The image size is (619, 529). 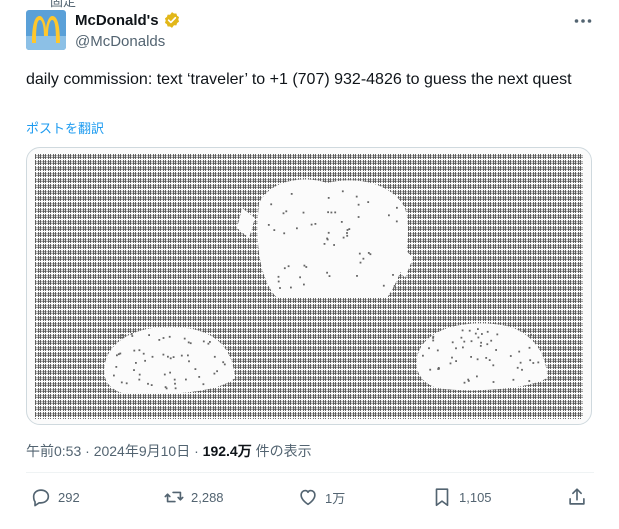 I want to click on bookmark-button: 1,105, so click(x=461, y=497).